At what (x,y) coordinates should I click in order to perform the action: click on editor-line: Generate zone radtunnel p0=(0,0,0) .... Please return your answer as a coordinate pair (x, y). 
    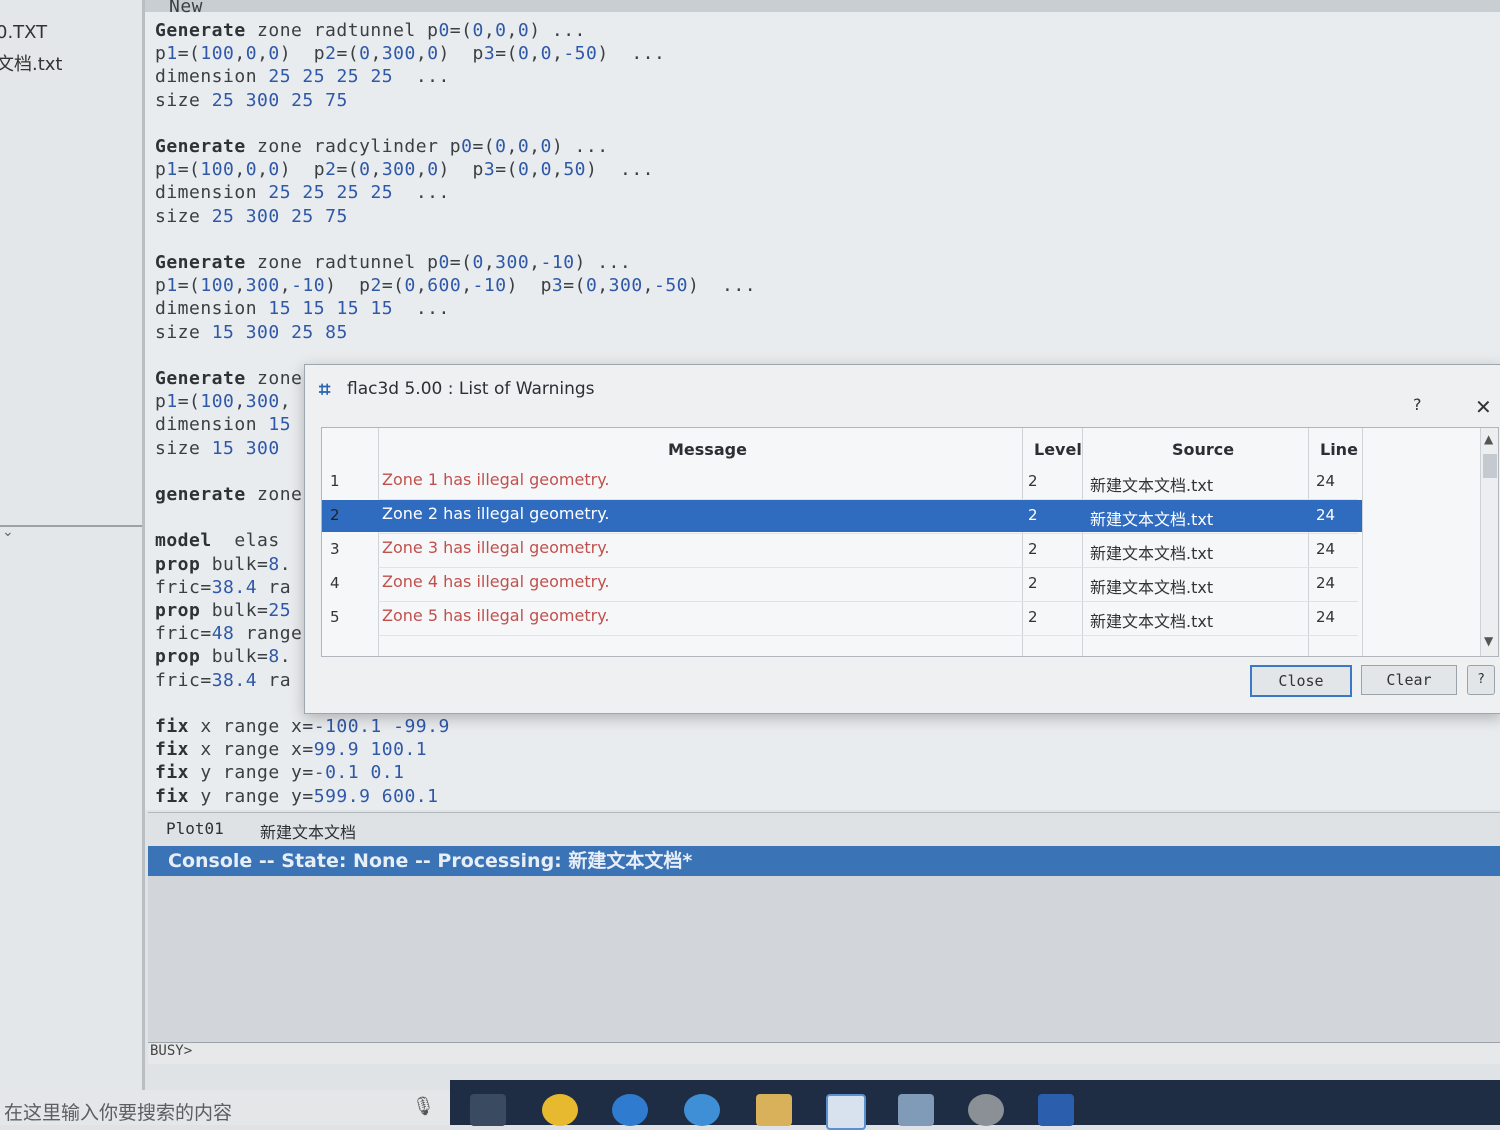
    Looking at the image, I should click on (370, 30).